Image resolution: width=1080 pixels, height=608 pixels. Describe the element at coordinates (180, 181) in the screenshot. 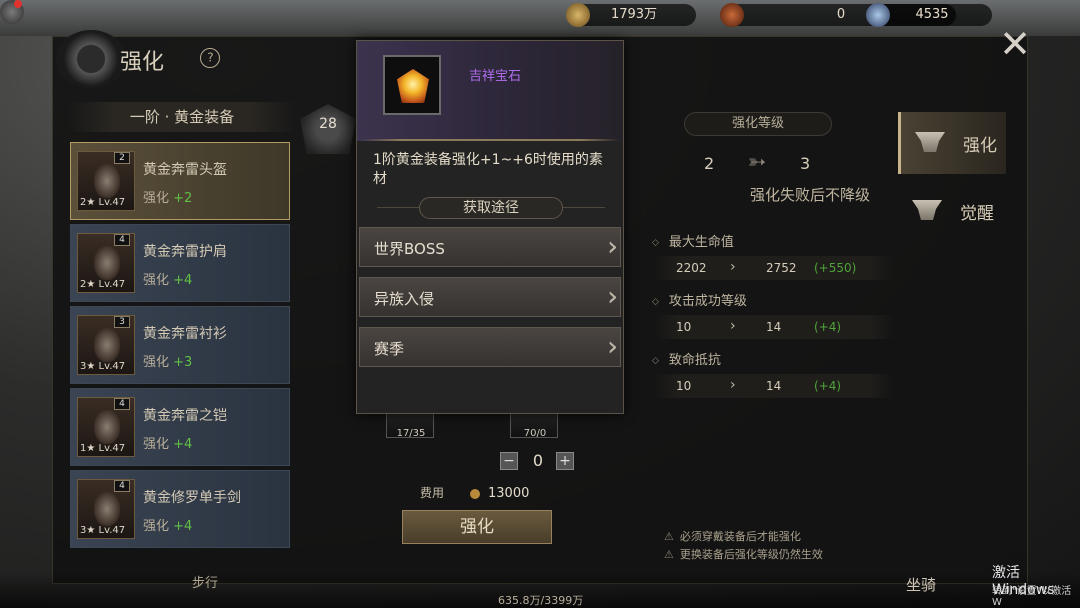

I see `equipment-item-helmet: 2 2★ Lv.47 黄金奔雷头盔 强化 +2` at that location.